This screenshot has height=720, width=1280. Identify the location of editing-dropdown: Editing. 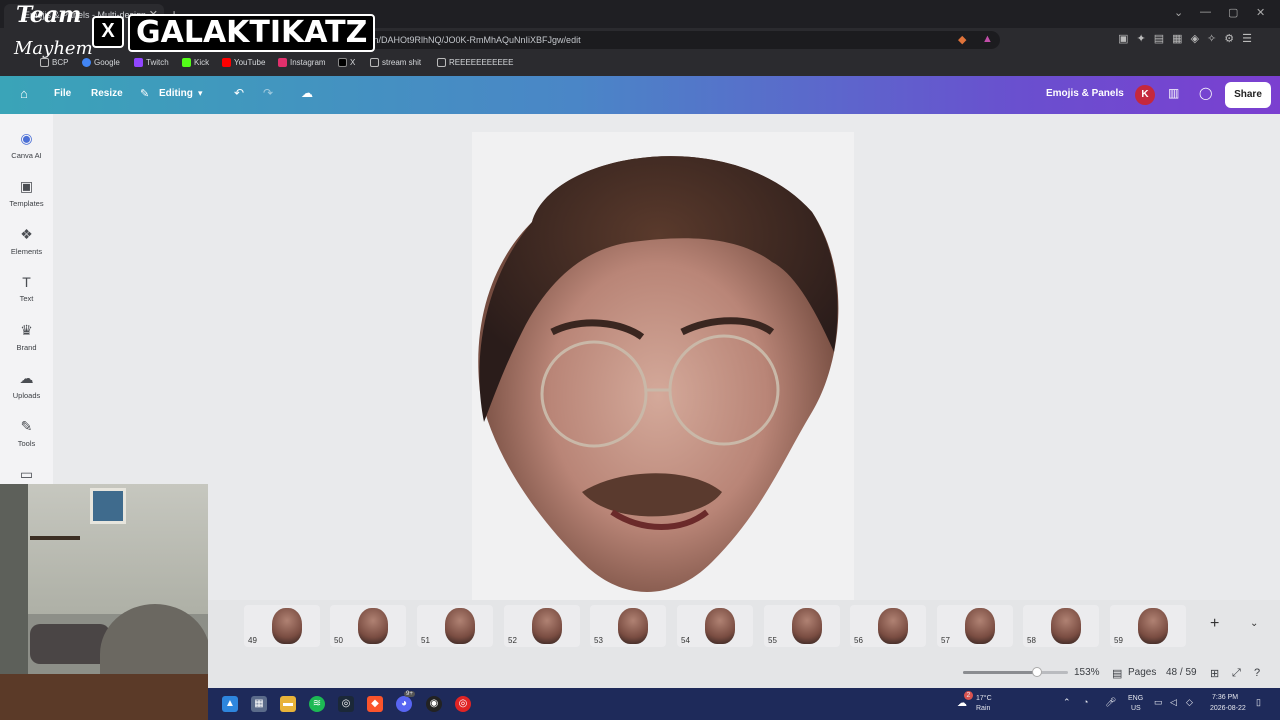
(176, 93).